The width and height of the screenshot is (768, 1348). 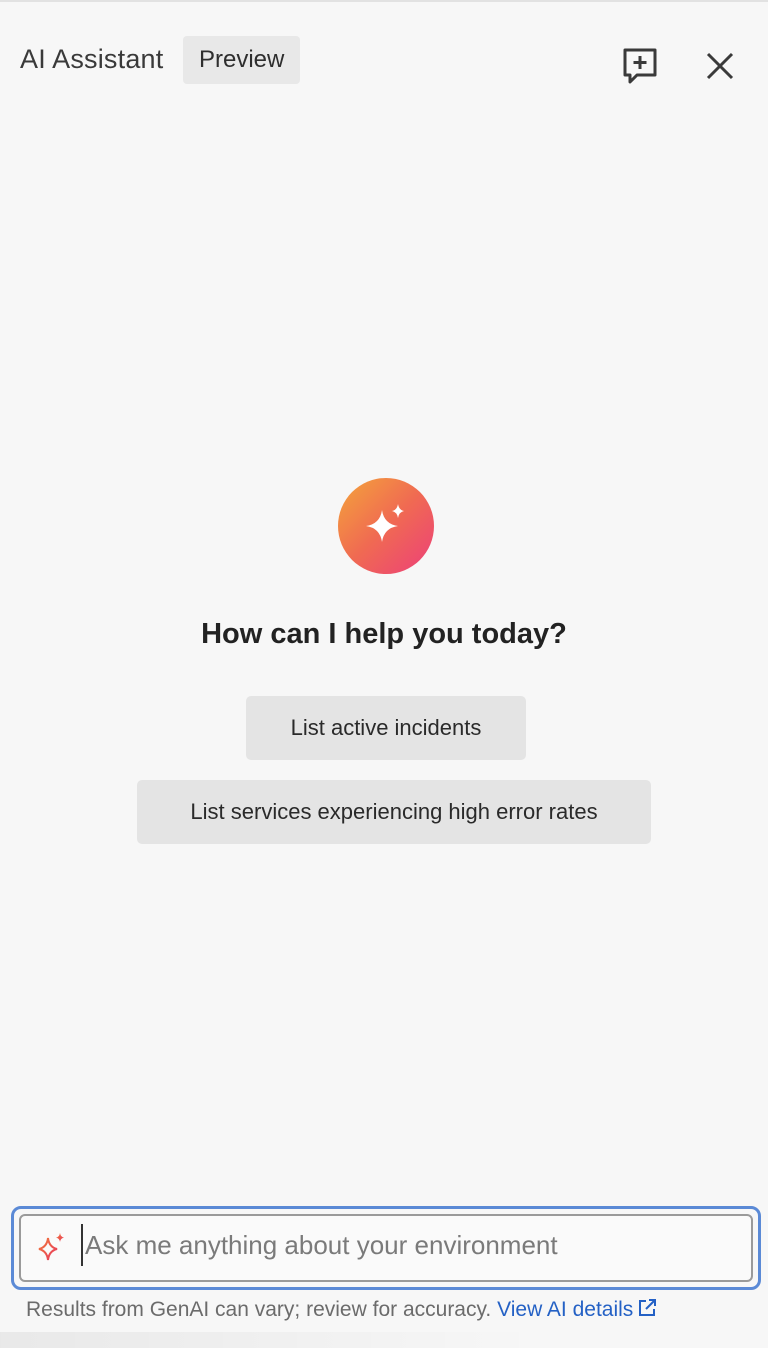 I want to click on chat-input-box, so click(x=386, y=1248).